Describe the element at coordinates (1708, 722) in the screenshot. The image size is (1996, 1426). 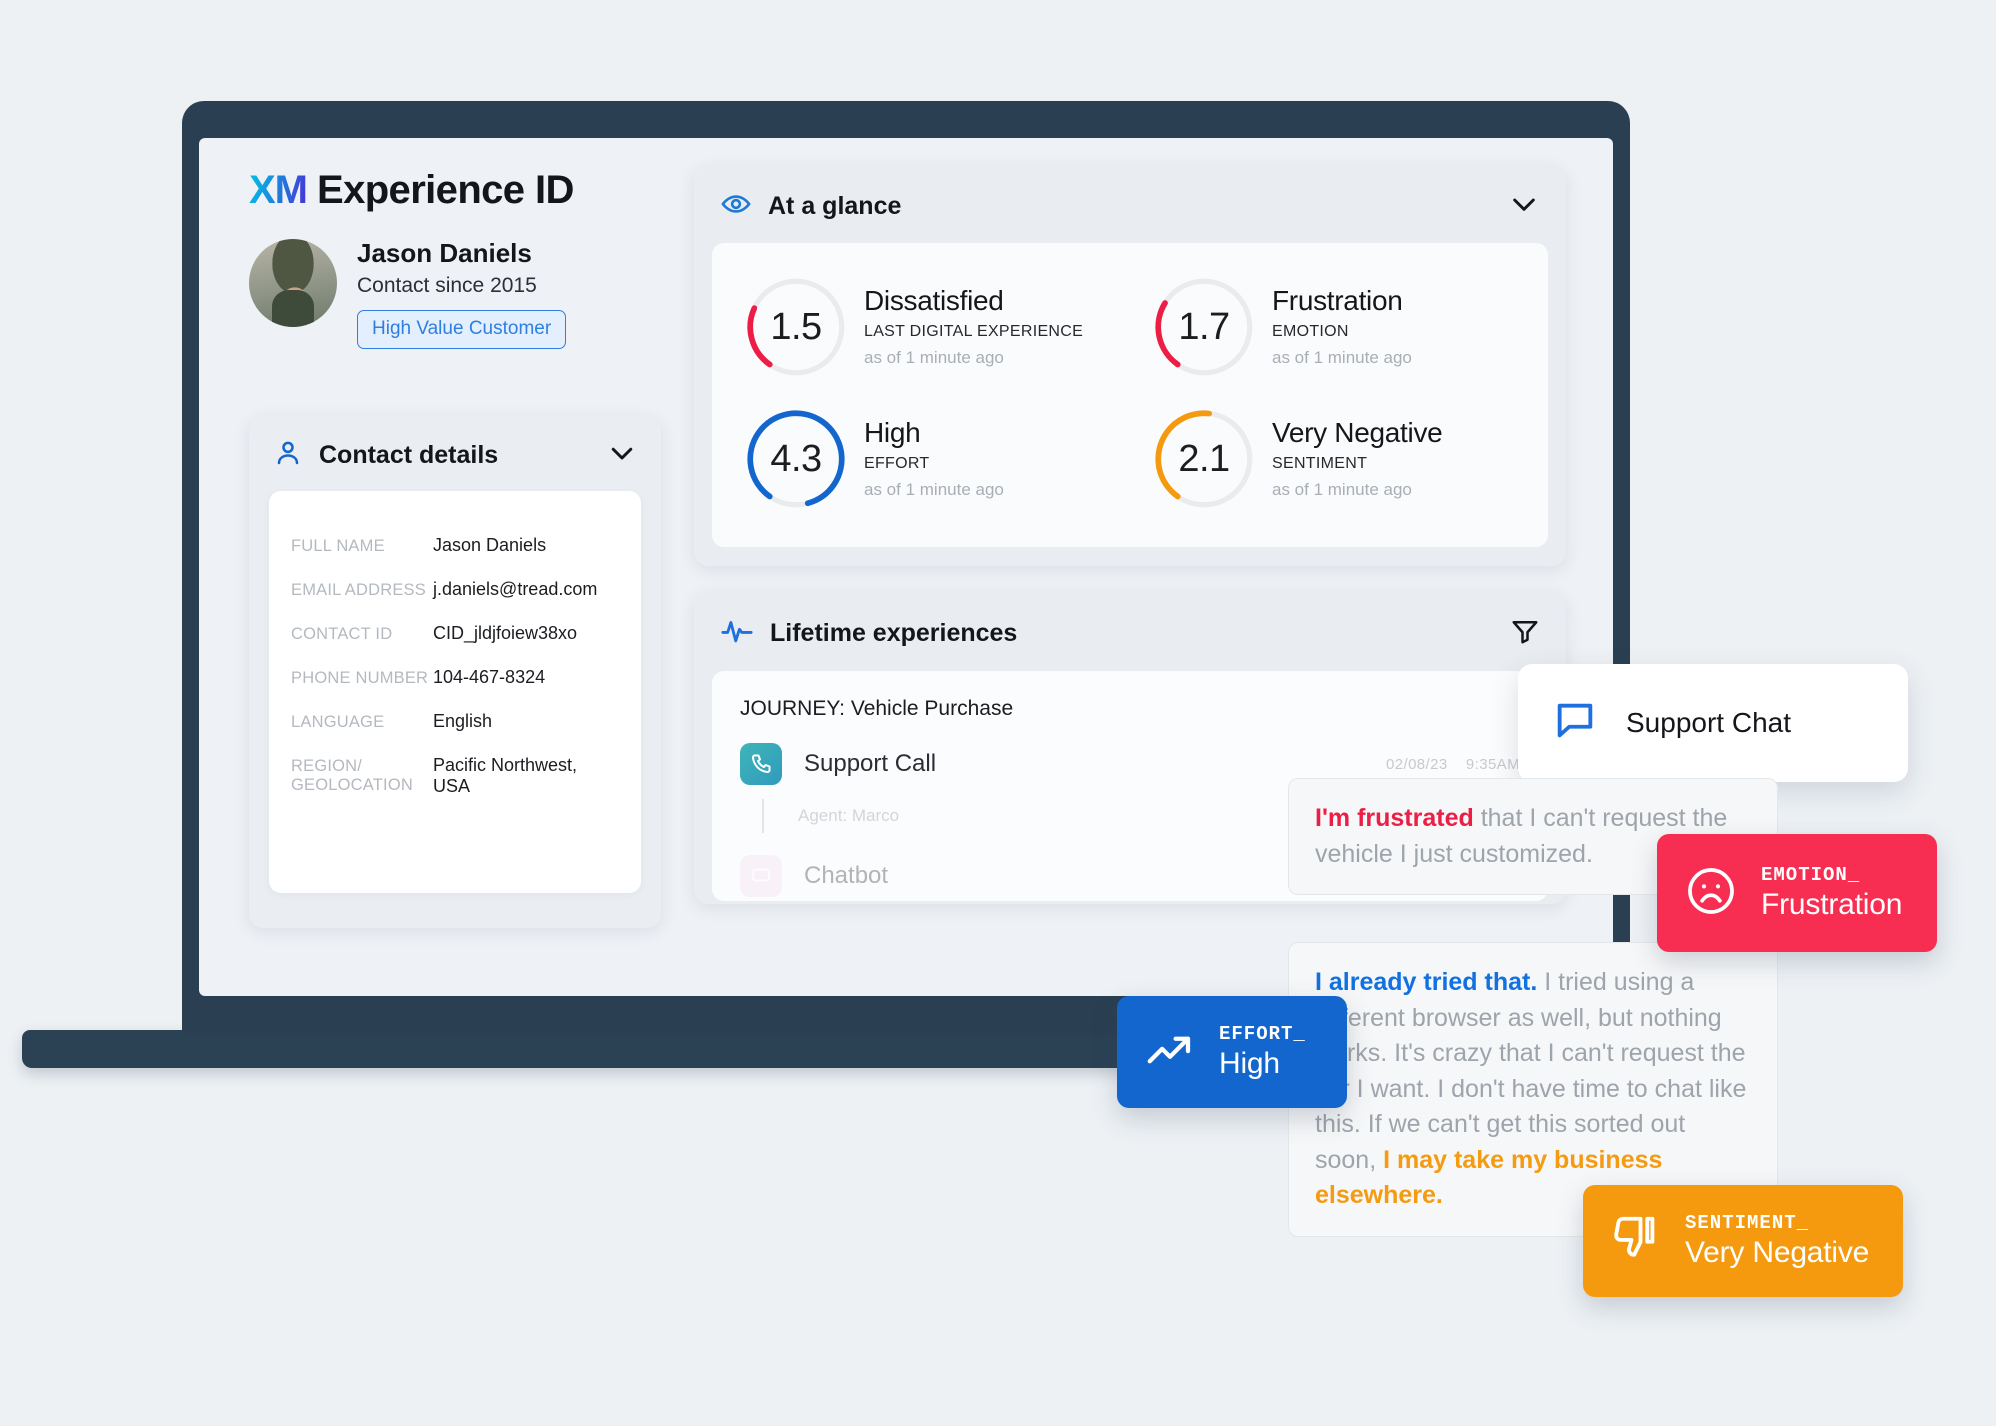
I see `support-chat-label: Support Chat` at that location.